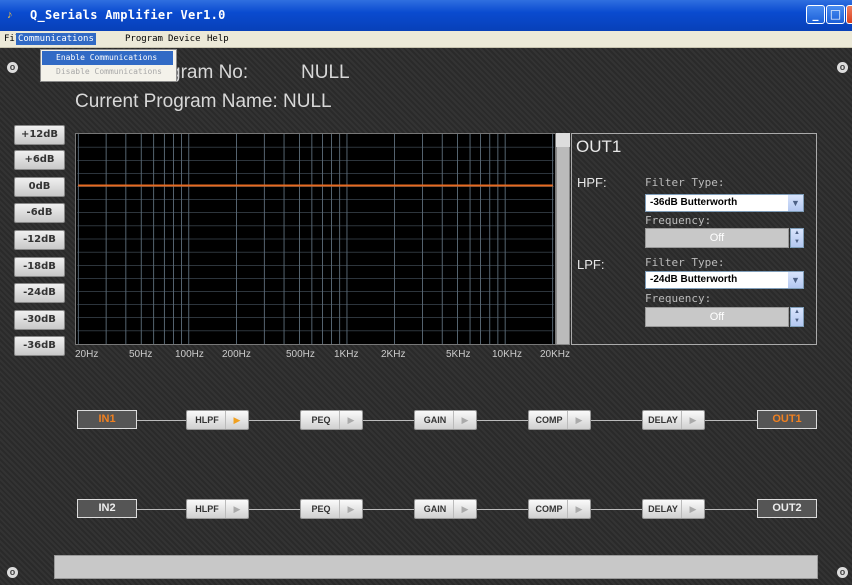 This screenshot has width=852, height=585. I want to click on menu-help: Help, so click(218, 39).